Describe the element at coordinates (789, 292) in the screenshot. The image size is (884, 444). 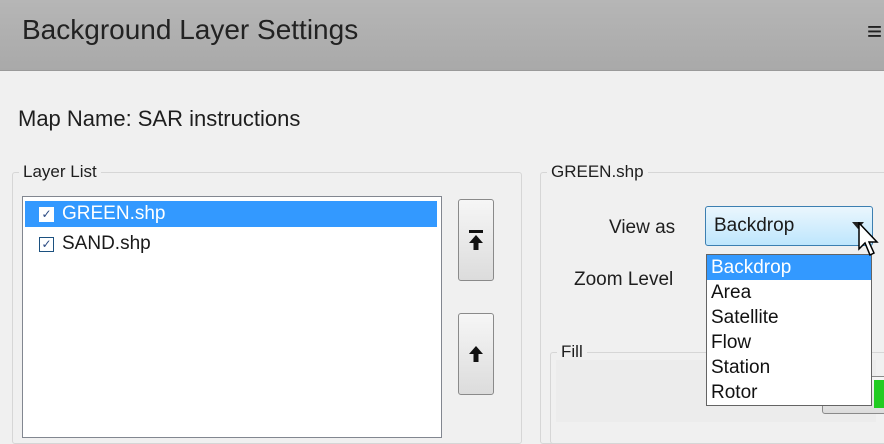
I see `dropdown-option-area: Area` at that location.